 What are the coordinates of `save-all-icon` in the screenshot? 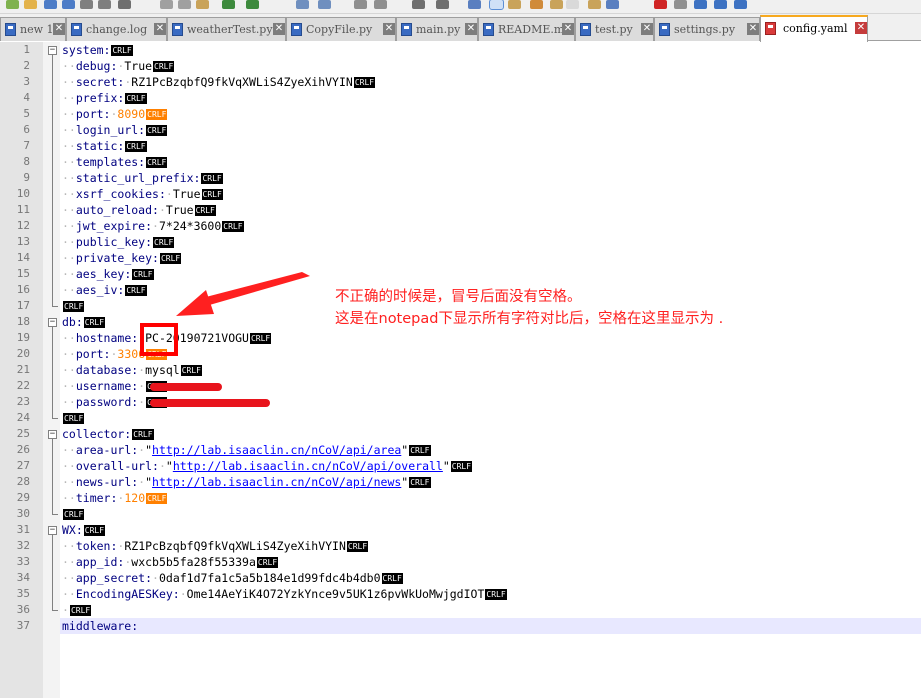 It's located at (68, 4).